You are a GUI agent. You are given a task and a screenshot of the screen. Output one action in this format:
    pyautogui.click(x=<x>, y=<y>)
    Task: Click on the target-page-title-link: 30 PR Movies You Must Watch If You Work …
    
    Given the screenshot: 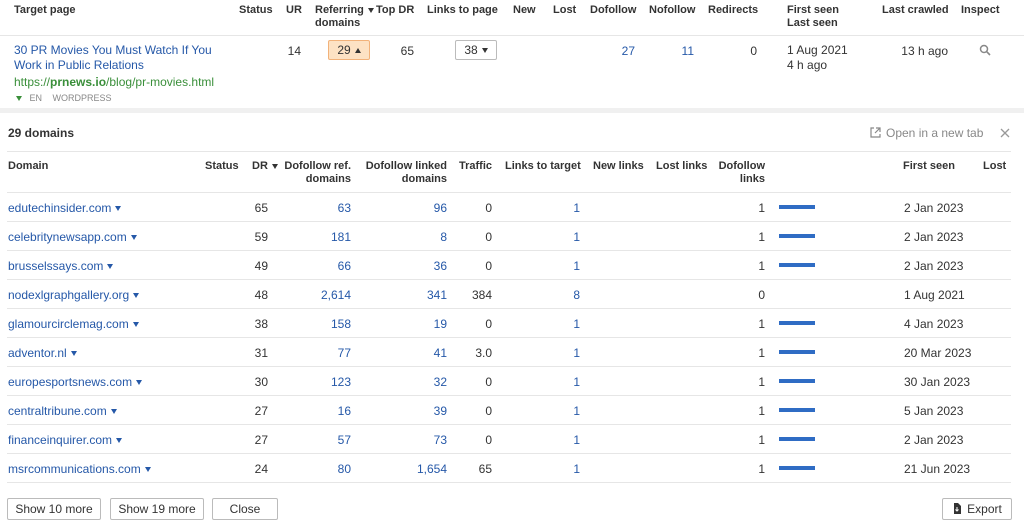 What is the action you would take?
    pyautogui.click(x=113, y=58)
    